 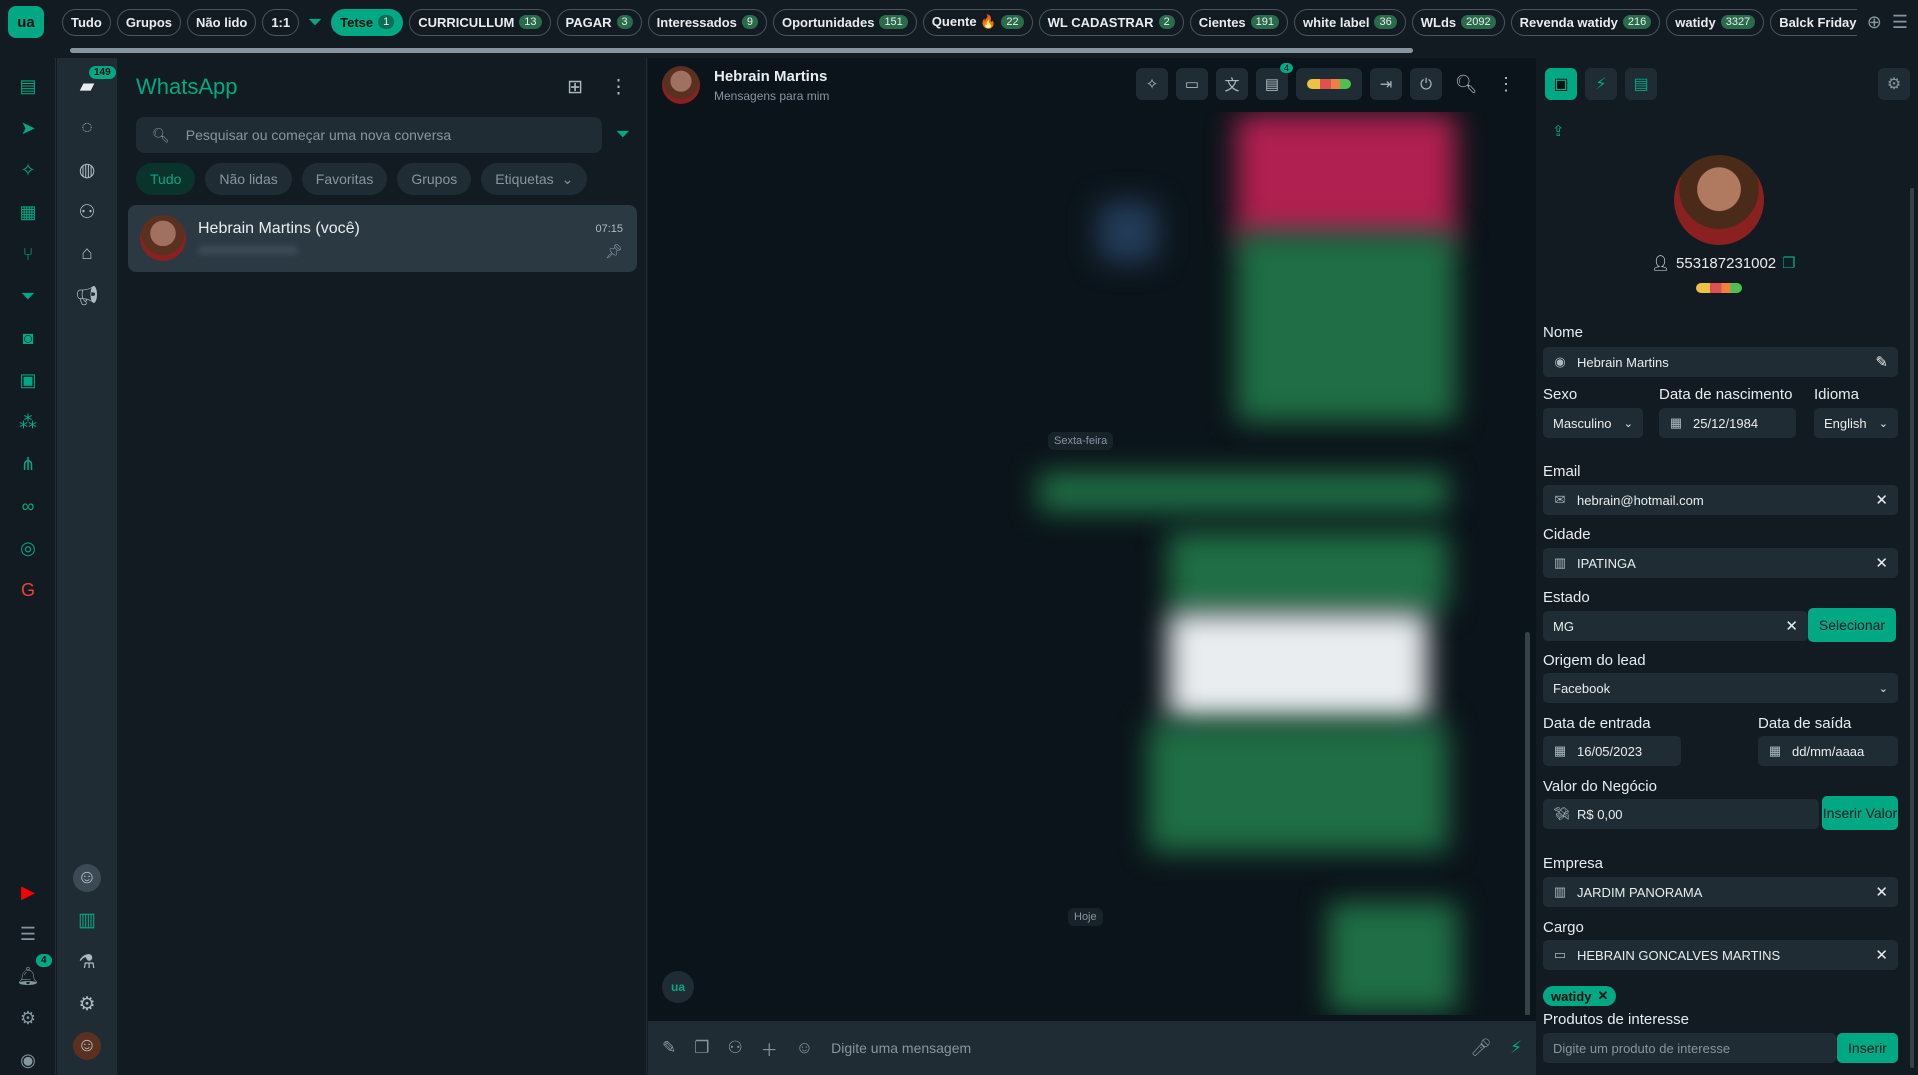 What do you see at coordinates (1601, 84) in the screenshot?
I see `automation-tab-icon: ⚡︎` at bounding box center [1601, 84].